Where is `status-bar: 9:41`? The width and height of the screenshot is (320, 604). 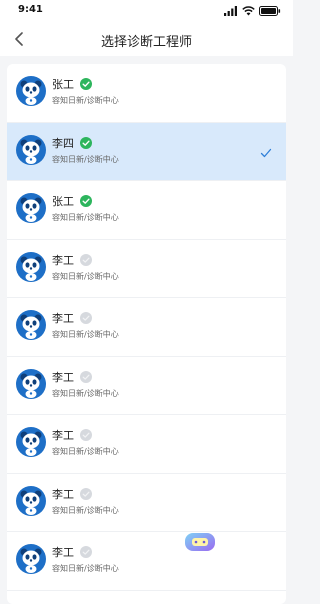 status-bar: 9:41 is located at coordinates (146, 11).